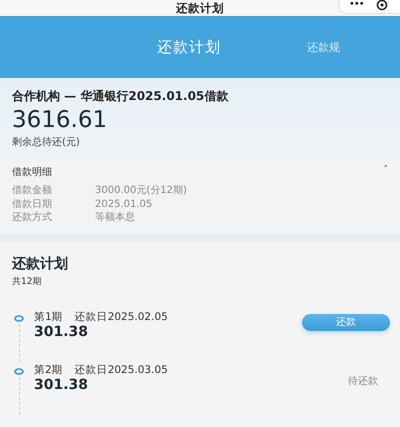 The image size is (400, 427). Describe the element at coordinates (123, 204) in the screenshot. I see `detail-value: 2025.01.05` at that location.